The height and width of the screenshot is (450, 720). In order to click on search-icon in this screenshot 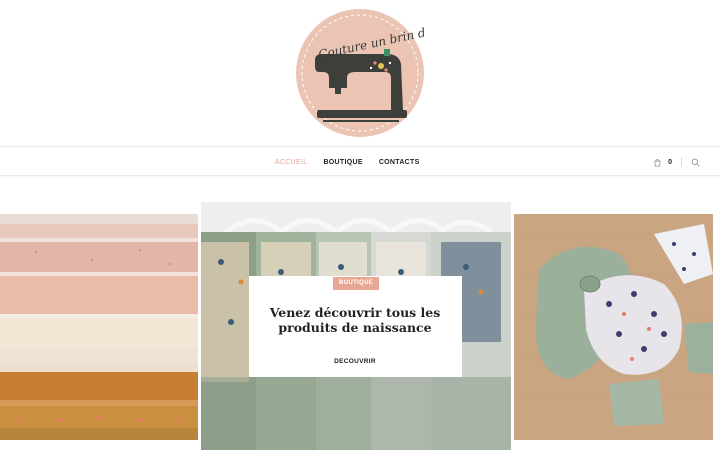, I will do `click(695, 162)`.